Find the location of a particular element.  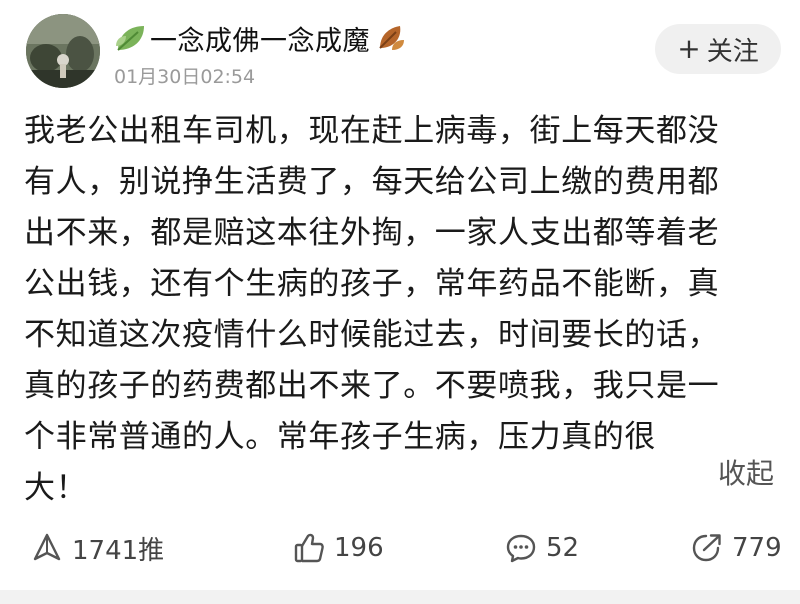

avatar-photo-icon is located at coordinates (63, 51).